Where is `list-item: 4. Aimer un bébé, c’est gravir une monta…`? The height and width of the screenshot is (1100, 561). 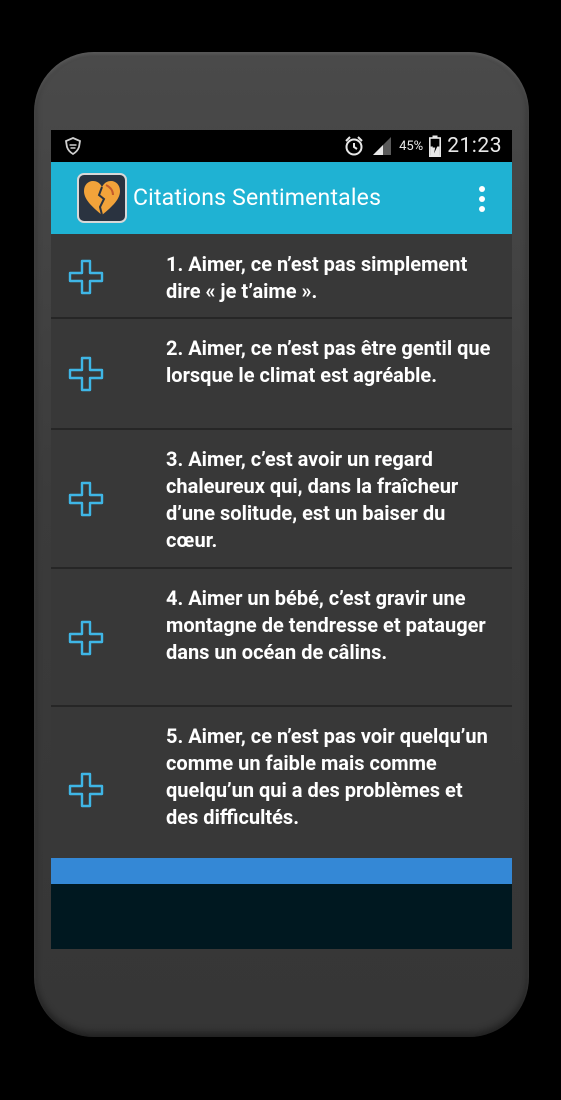
list-item: 4. Aimer un bébé, c’est gravir une monta… is located at coordinates (281, 638).